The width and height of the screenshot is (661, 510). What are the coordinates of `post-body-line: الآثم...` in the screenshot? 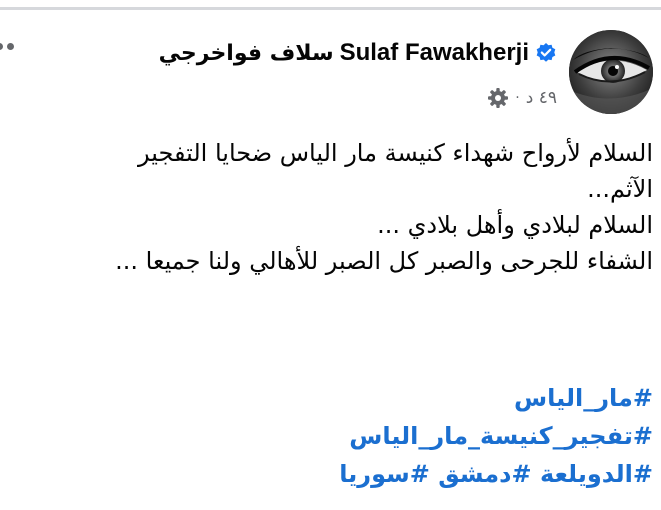 It's located at (620, 189).